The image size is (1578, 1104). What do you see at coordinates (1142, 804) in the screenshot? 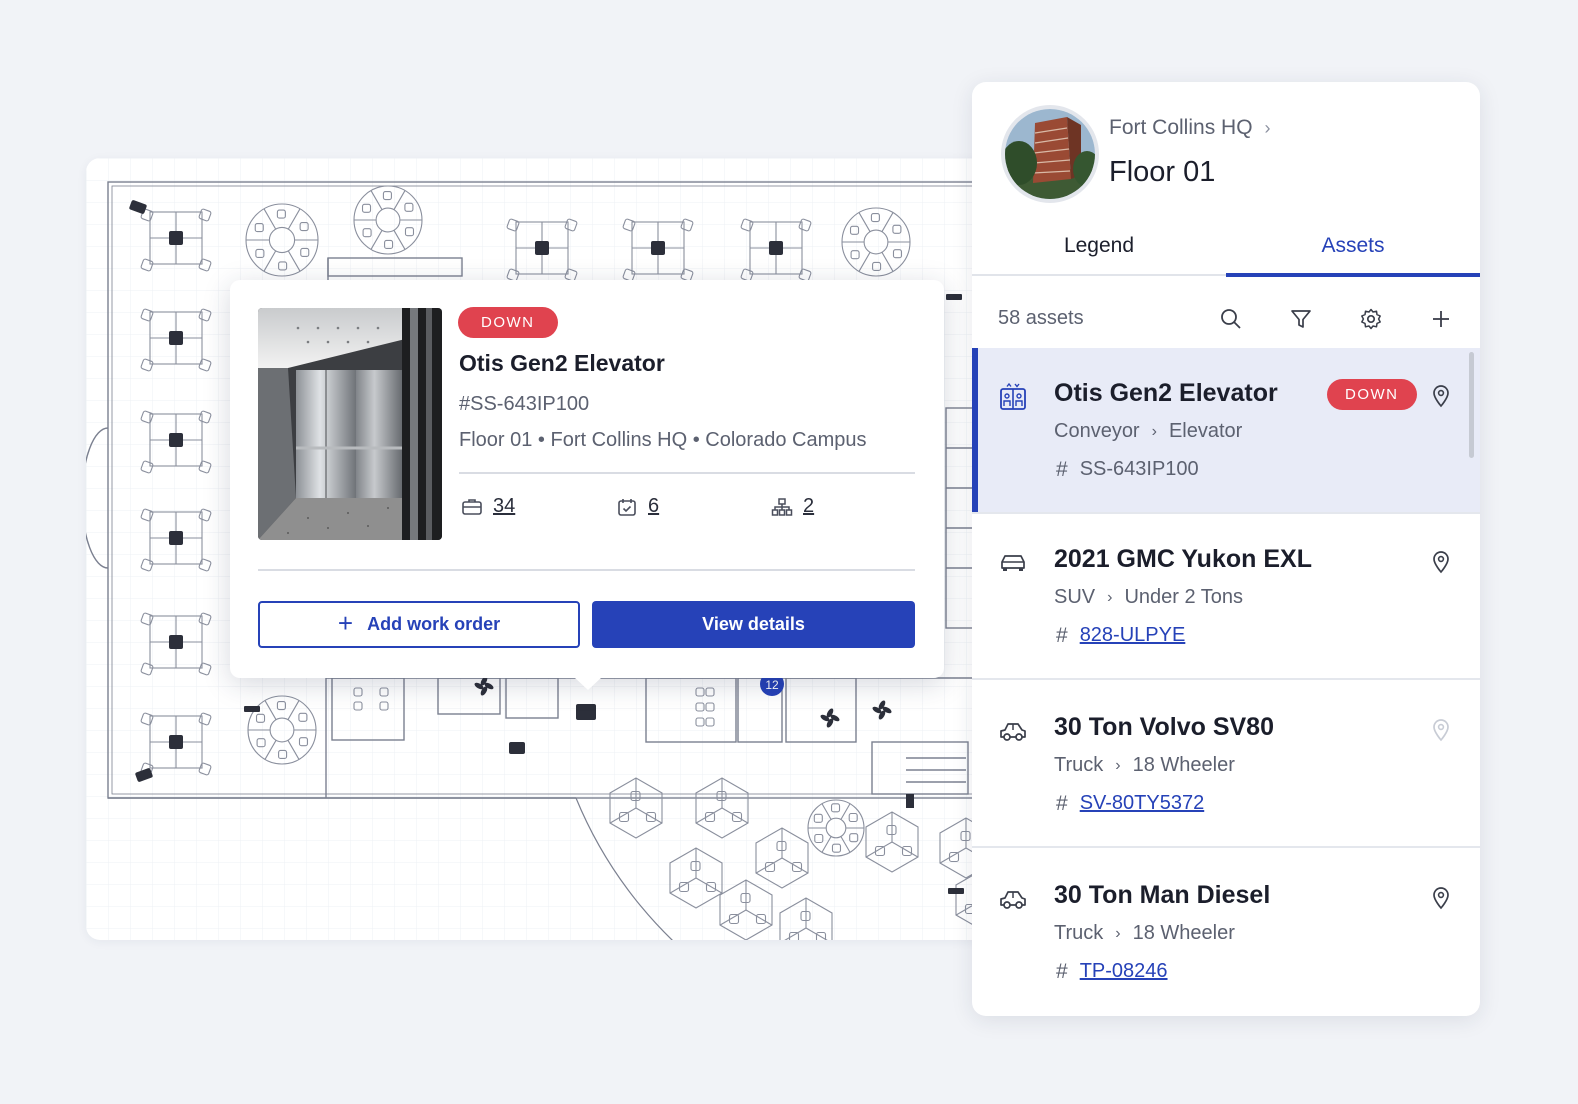
I see `asset-code-link: SV-80TY5372` at bounding box center [1142, 804].